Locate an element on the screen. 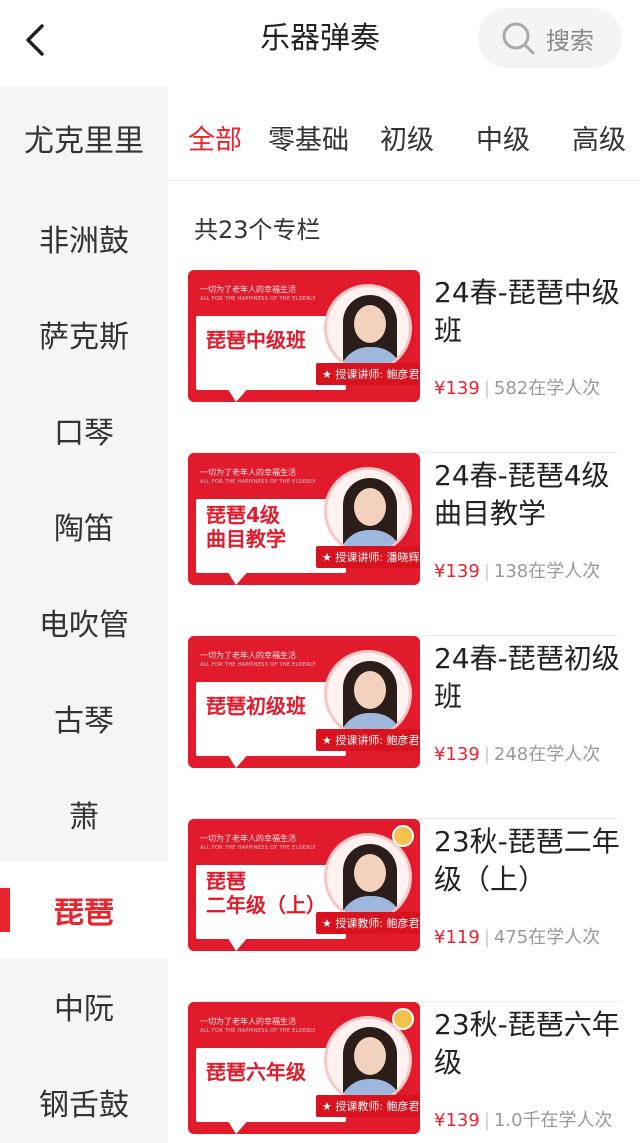 Image resolution: width=640 pixels, height=1143 pixels. sidebar-item-label: 中阮 is located at coordinates (84, 1009).